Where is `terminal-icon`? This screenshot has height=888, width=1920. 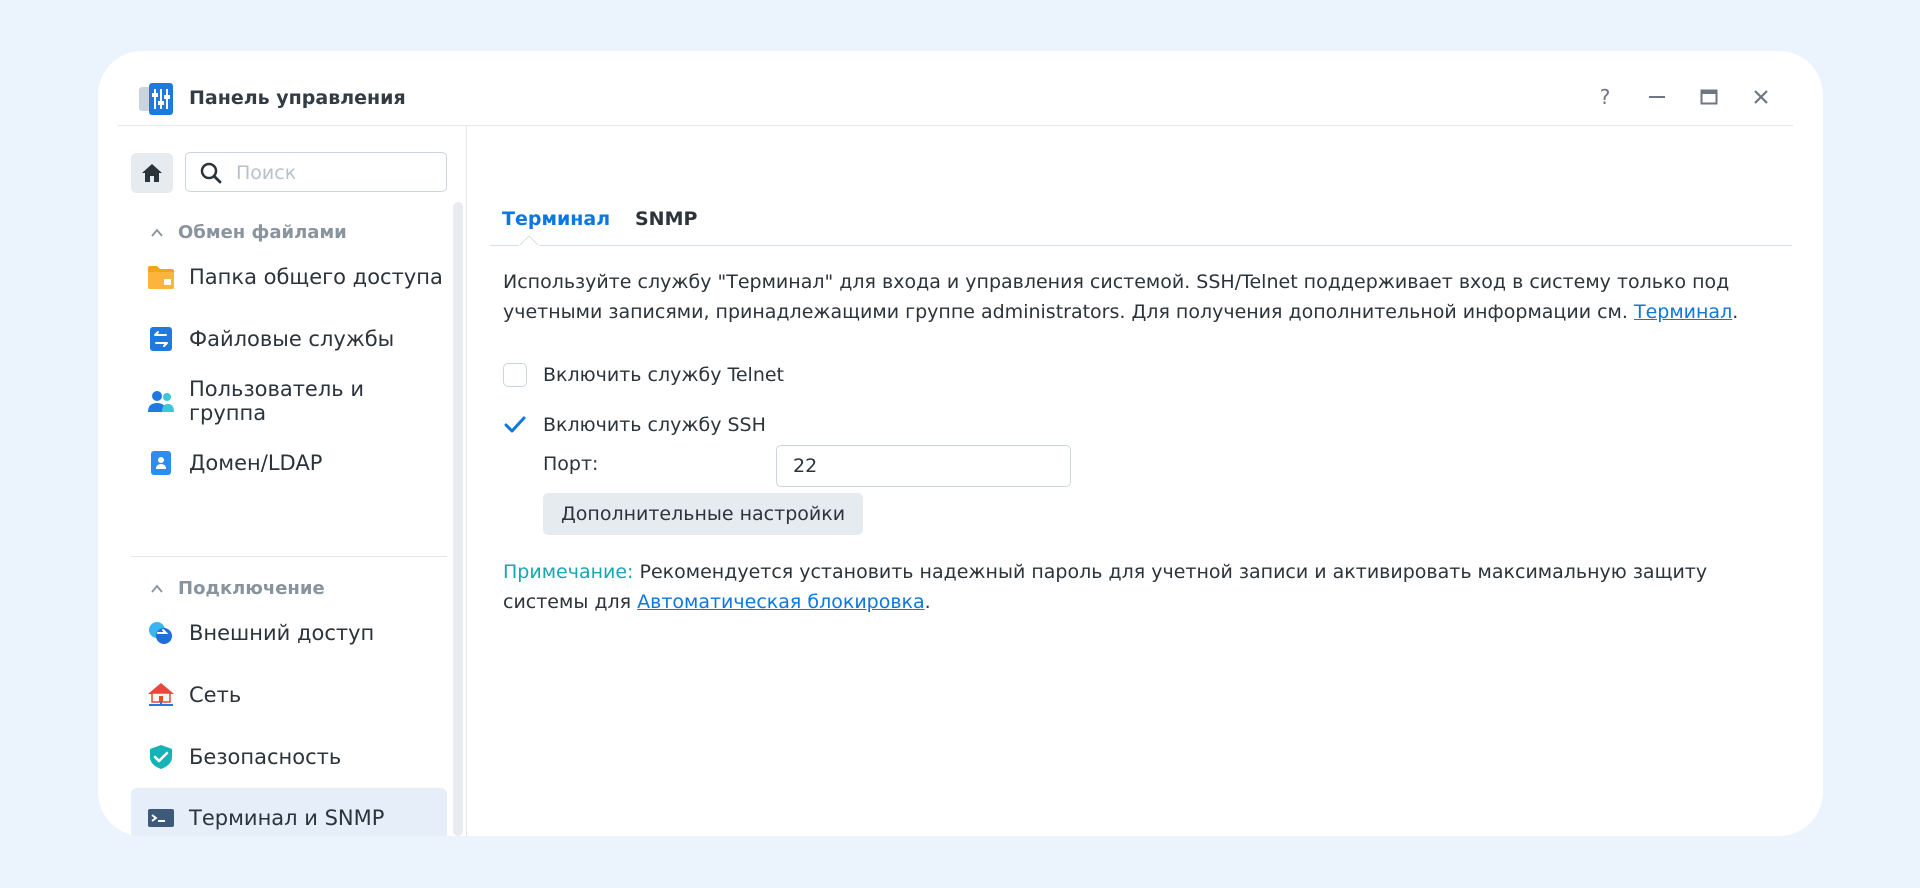
terminal-icon is located at coordinates (161, 818).